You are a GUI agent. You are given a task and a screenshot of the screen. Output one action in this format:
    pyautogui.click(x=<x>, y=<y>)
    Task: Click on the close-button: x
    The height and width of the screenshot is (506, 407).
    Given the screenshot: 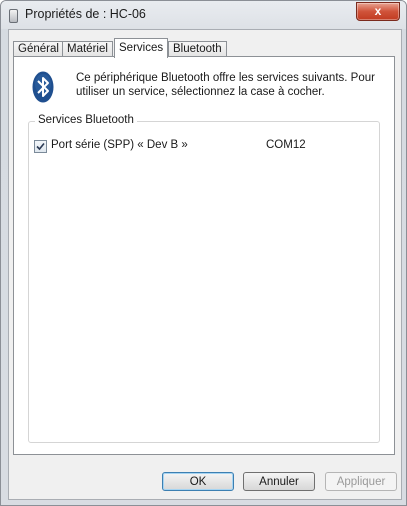 What is the action you would take?
    pyautogui.click(x=378, y=11)
    